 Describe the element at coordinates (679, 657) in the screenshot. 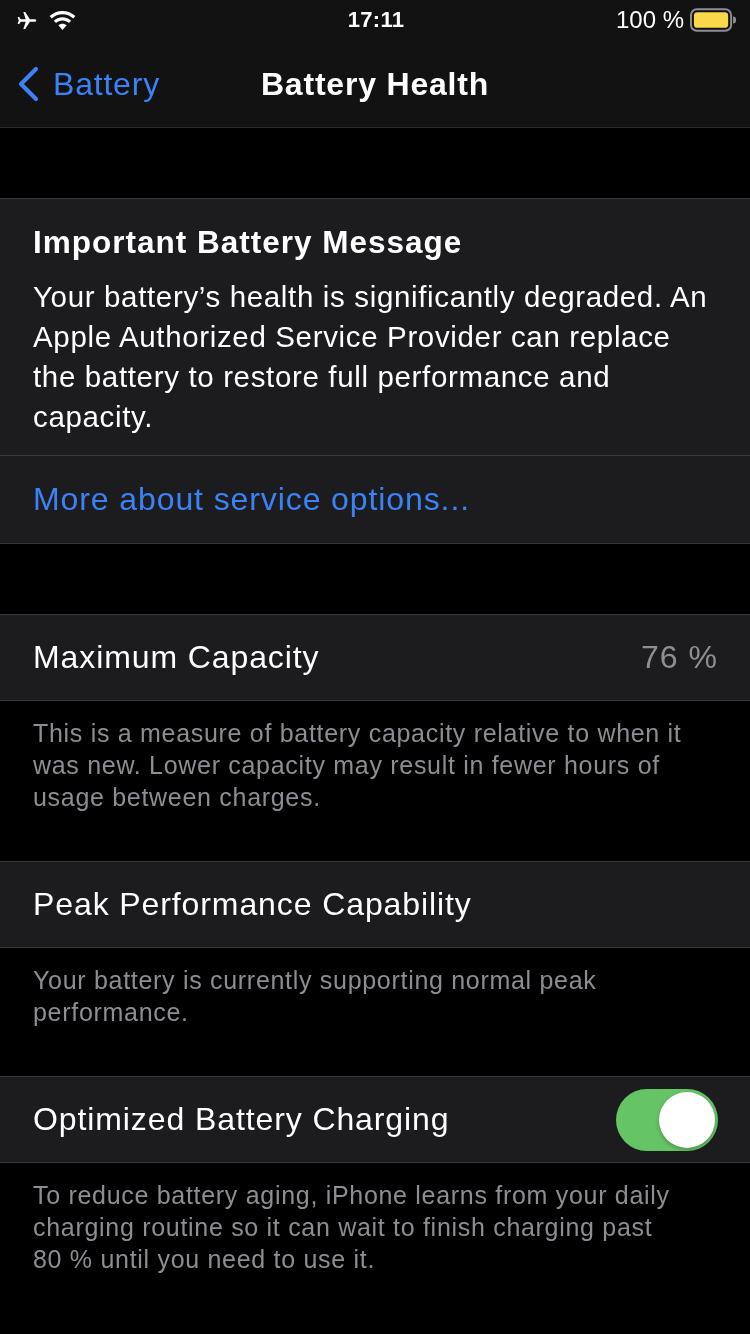

I see `row-value: 76 %` at that location.